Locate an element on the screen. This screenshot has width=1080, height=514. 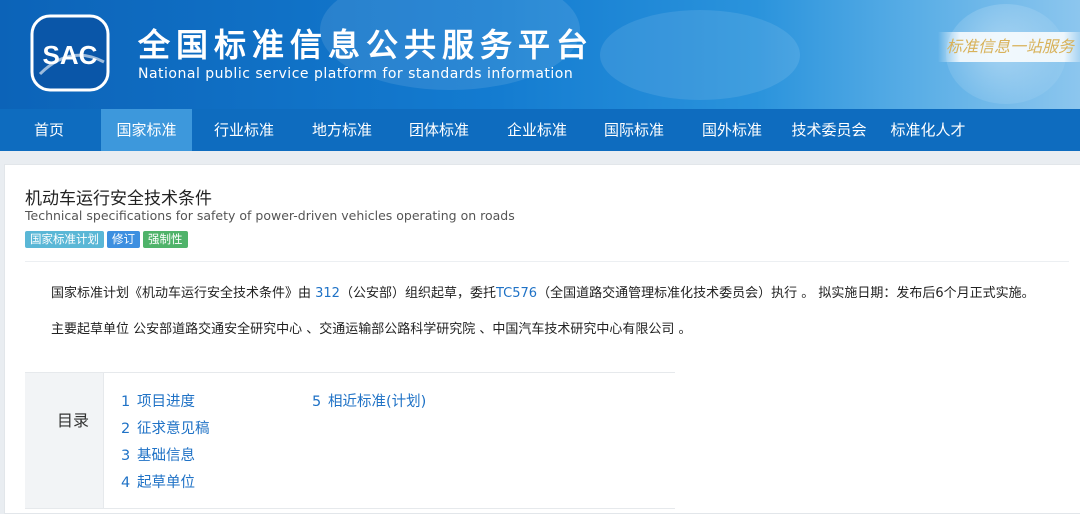
toc-item-label: 基础信息 is located at coordinates (166, 456).